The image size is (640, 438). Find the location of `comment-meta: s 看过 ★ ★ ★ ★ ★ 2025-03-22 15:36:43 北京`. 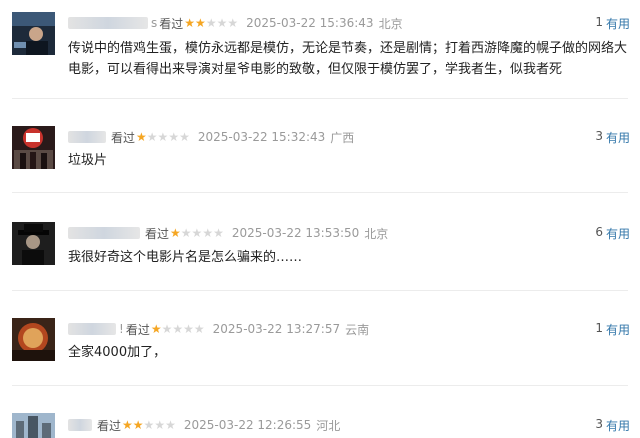

comment-meta: s 看过 ★ ★ ★ ★ ★ 2025-03-22 15:36:43 北京 is located at coordinates (235, 23).